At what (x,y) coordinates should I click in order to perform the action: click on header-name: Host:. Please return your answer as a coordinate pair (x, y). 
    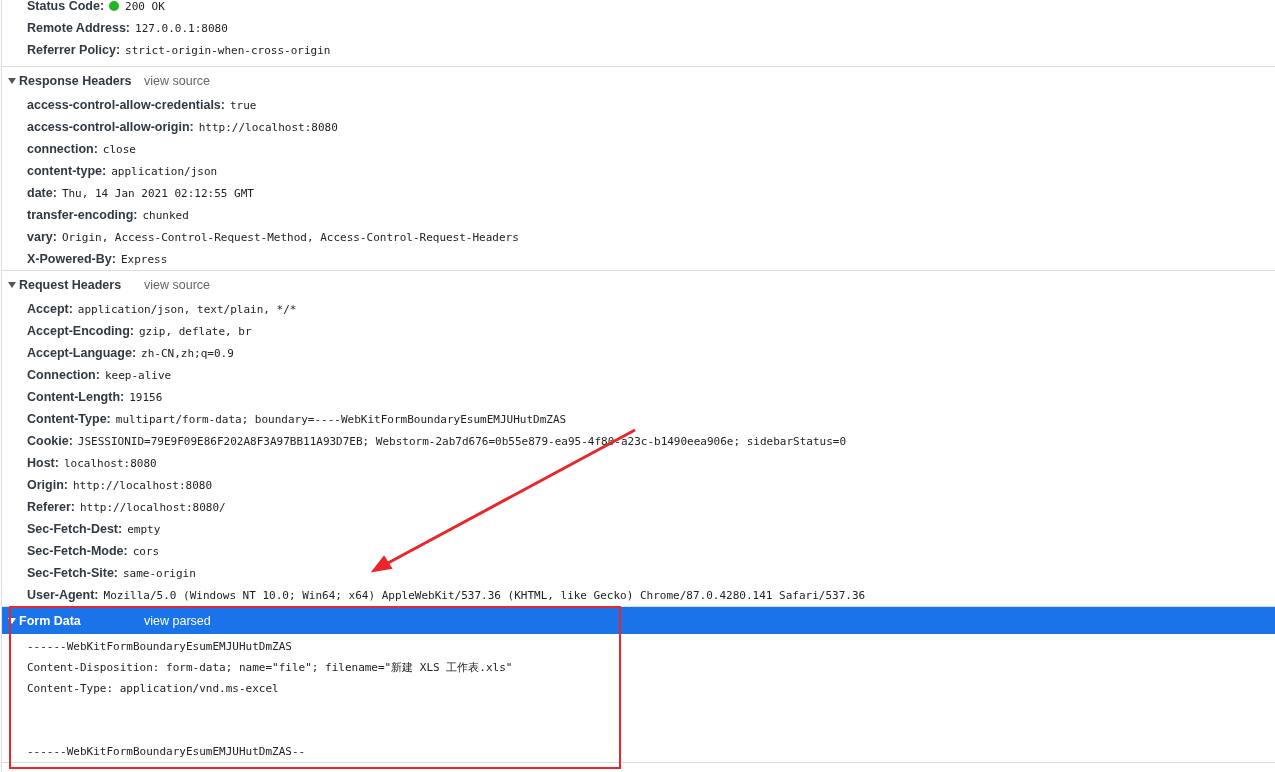
    Looking at the image, I should click on (43, 463).